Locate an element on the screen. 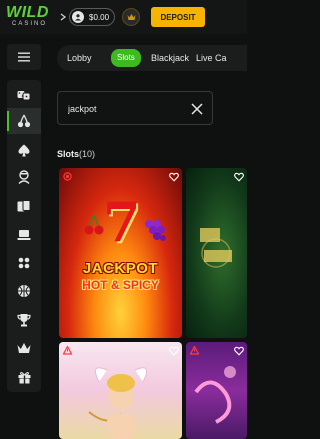  wild-casino-logo: WILD CASINO is located at coordinates (33, 17).